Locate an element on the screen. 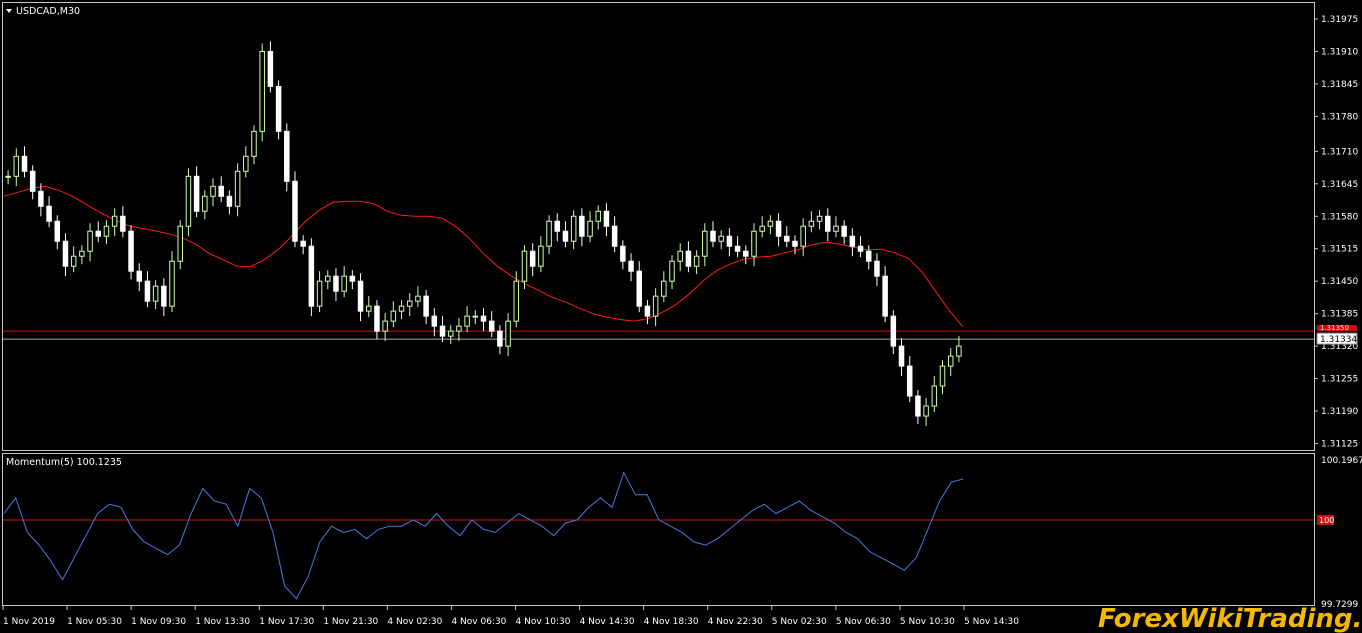 The height and width of the screenshot is (633, 1362). momentum-max-label: 100.1967 is located at coordinates (1341, 461).